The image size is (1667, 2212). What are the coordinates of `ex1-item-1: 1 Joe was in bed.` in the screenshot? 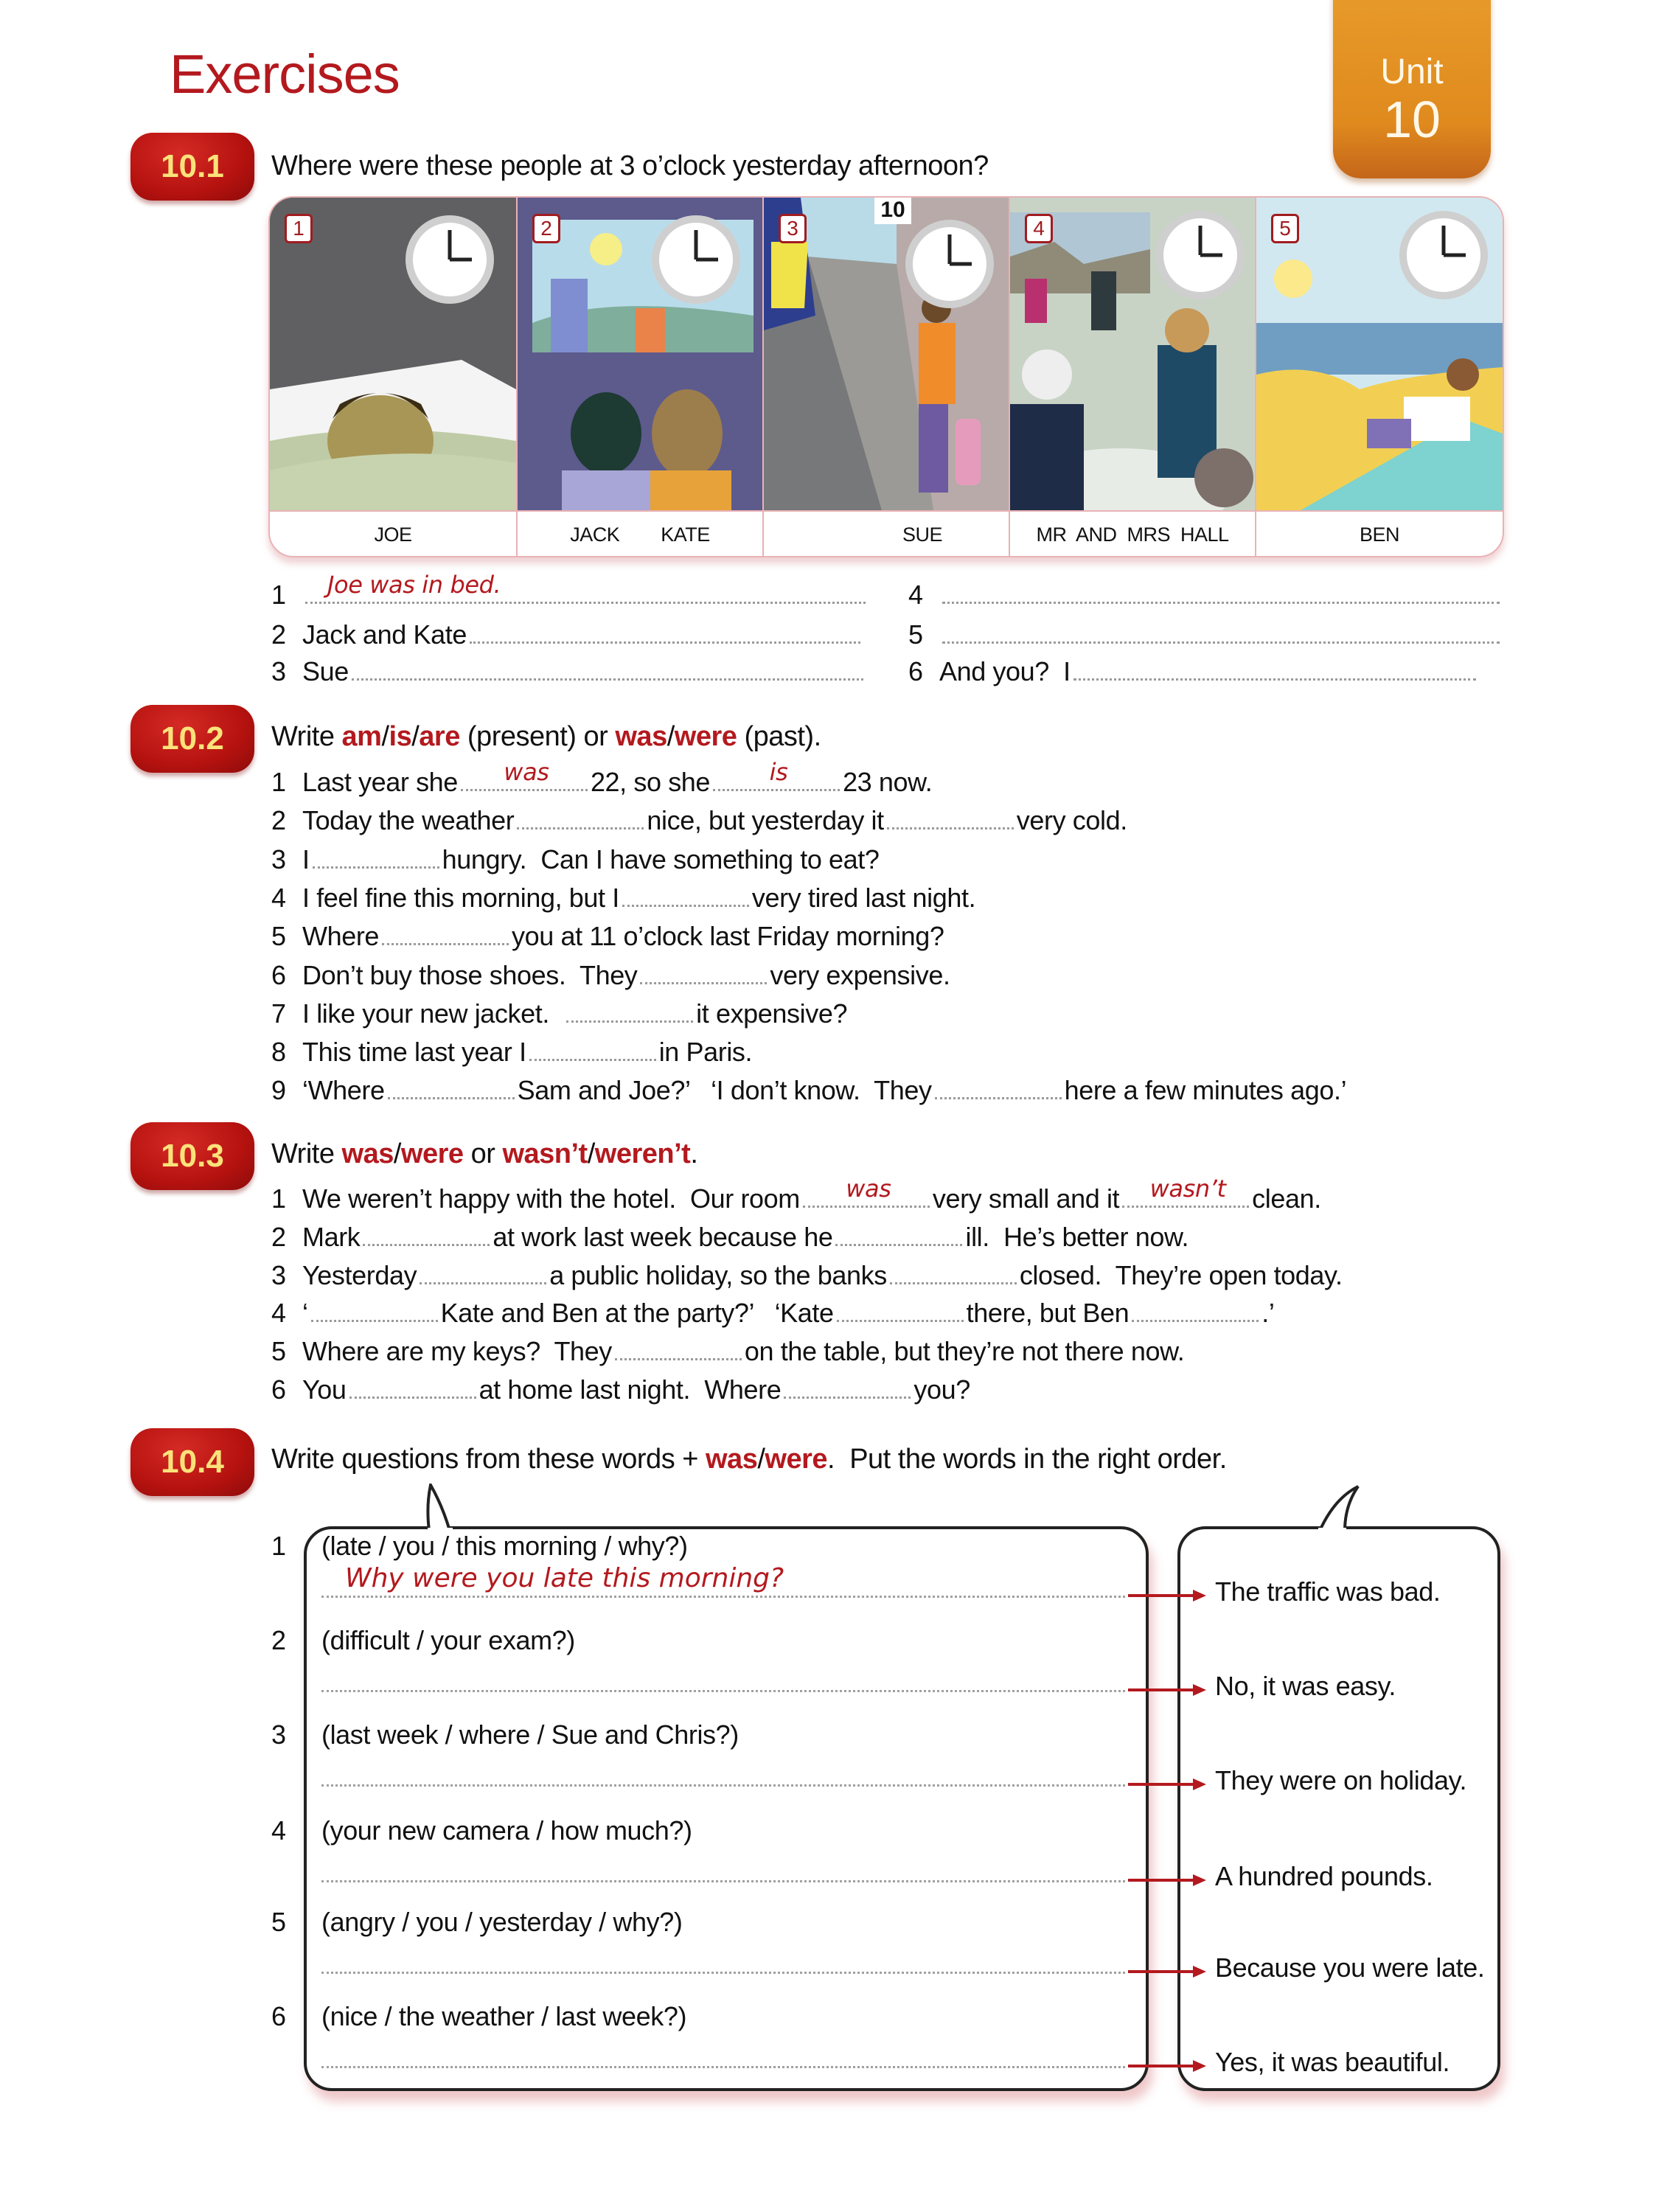 It's located at (570, 591).